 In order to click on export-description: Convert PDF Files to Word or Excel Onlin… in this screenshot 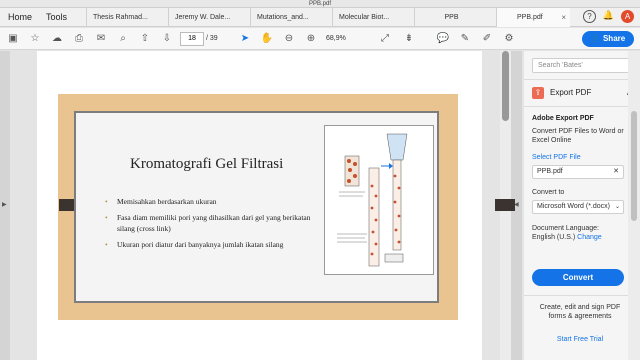, I will do `click(578, 136)`.